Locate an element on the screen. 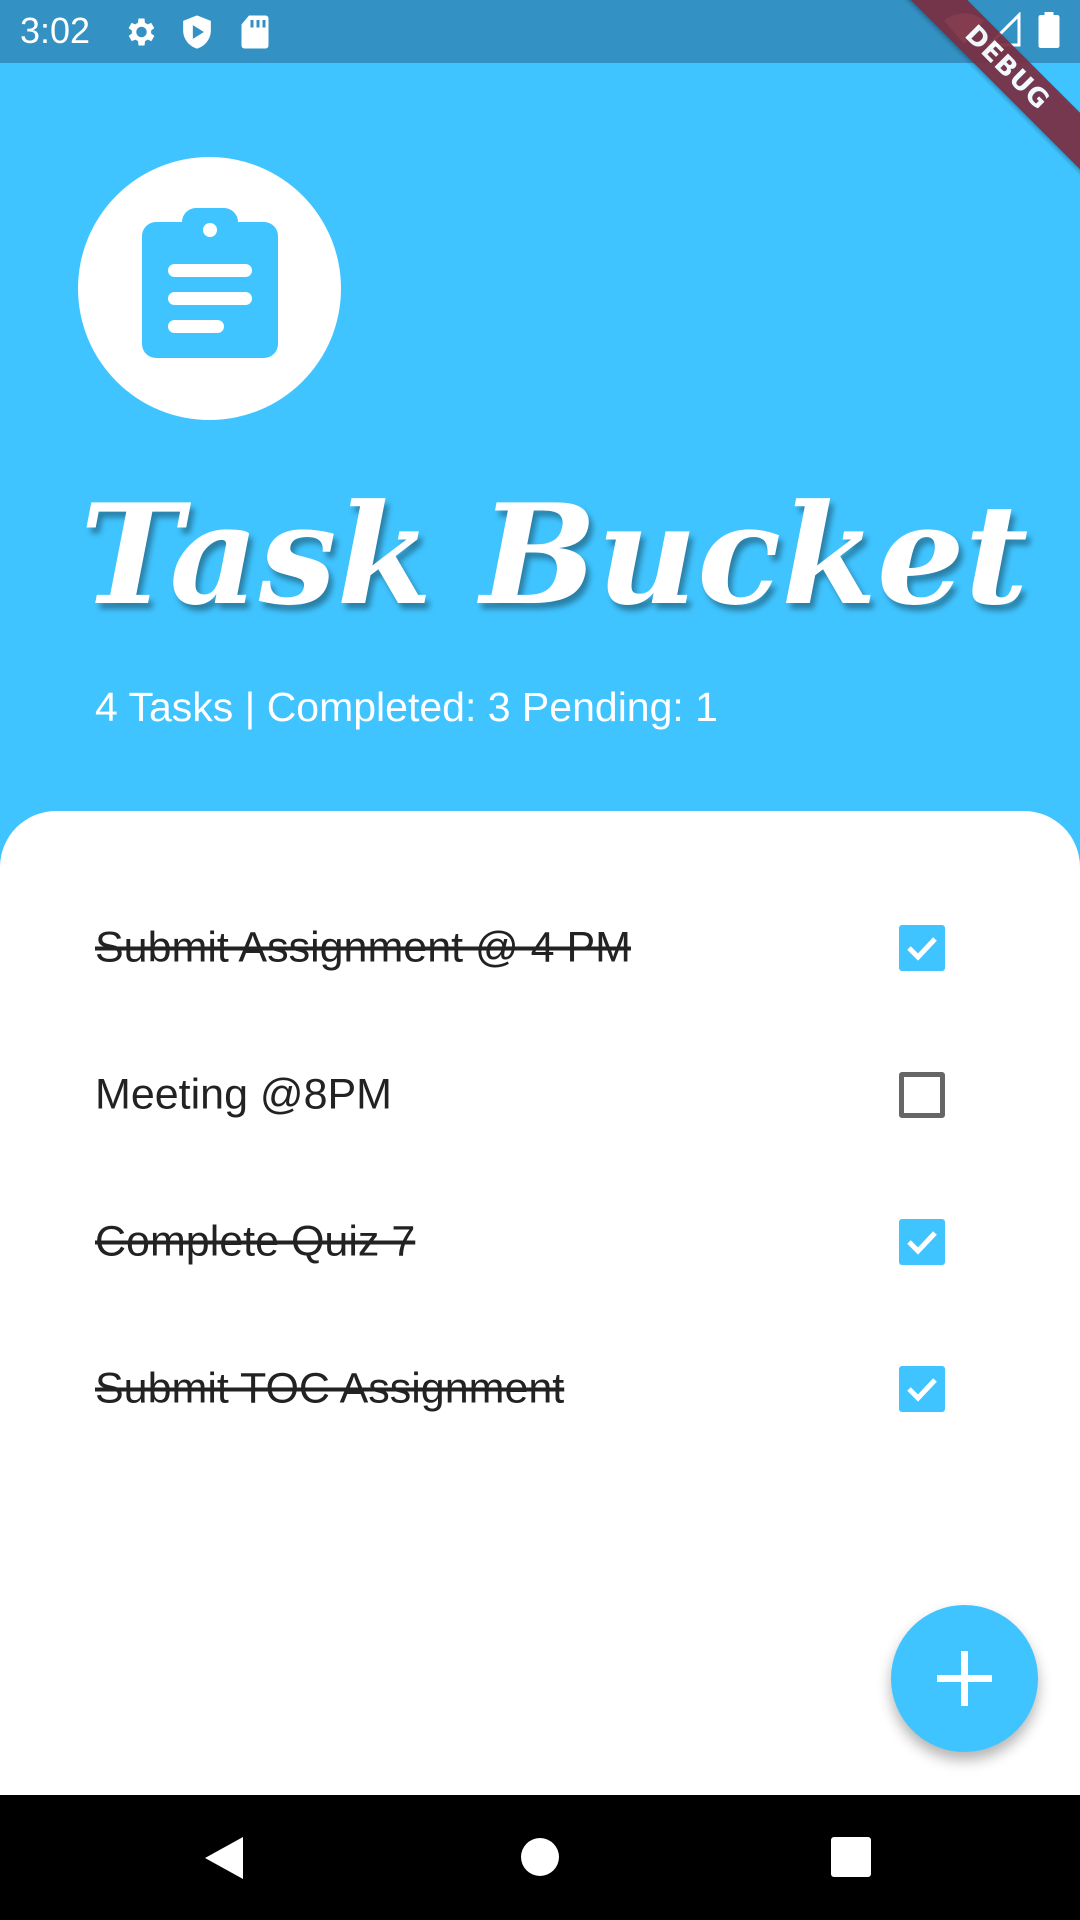  task-row: Meeting @8PM is located at coordinates (540, 1094).